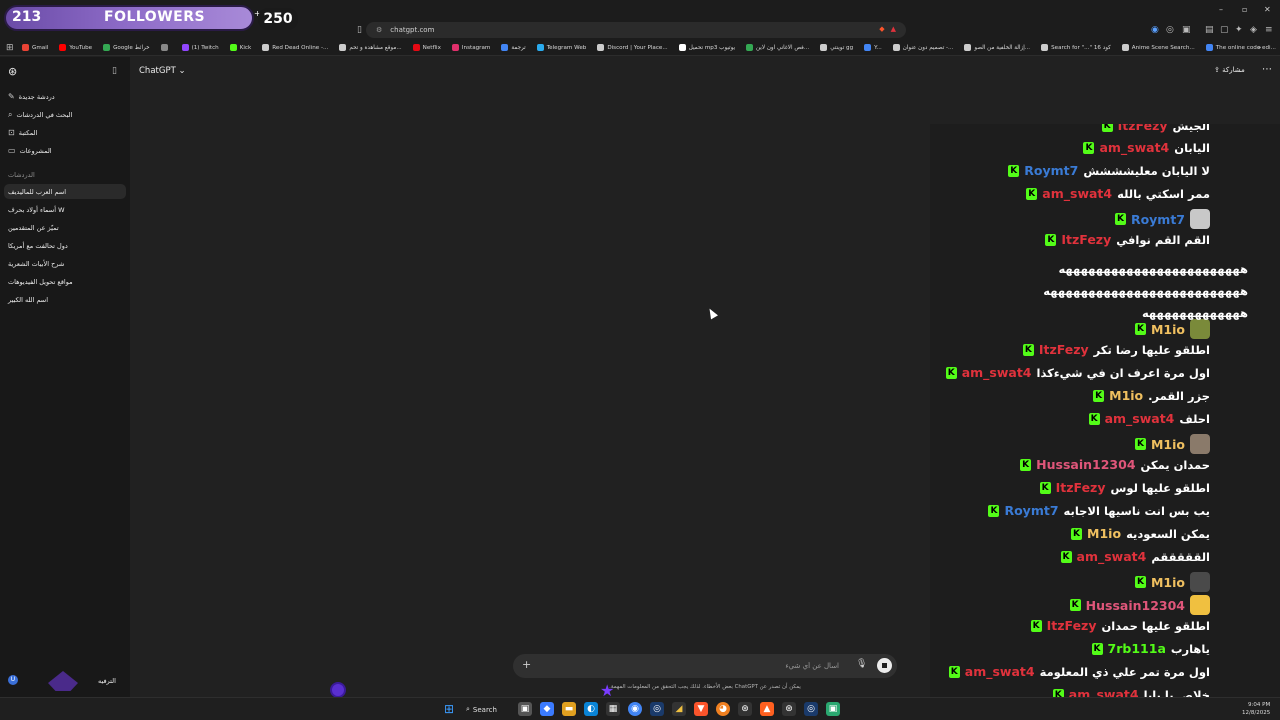 The image size is (1280, 720). What do you see at coordinates (1209, 30) in the screenshot?
I see `sidebar-toggle-icon: ▤` at bounding box center [1209, 30].